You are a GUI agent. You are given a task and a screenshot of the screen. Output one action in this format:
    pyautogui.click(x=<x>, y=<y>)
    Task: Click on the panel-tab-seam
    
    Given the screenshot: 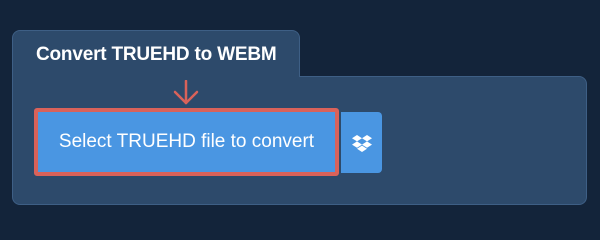 What is the action you would take?
    pyautogui.click(x=156, y=77)
    